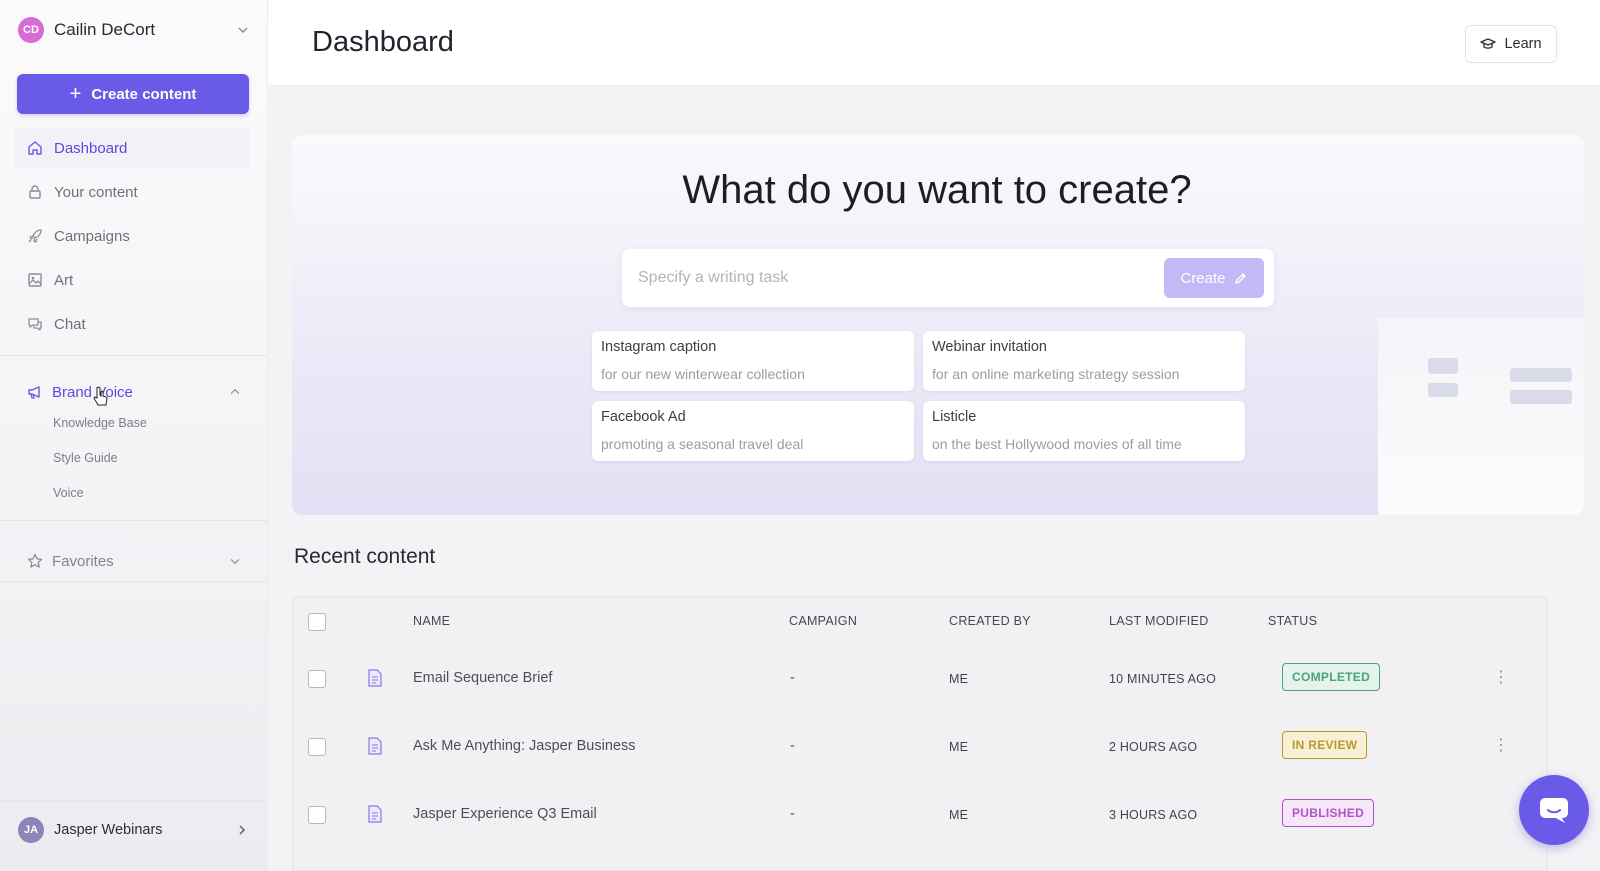 Image resolution: width=1600 pixels, height=871 pixels. What do you see at coordinates (242, 830) in the screenshot?
I see `chevron-right-icon` at bounding box center [242, 830].